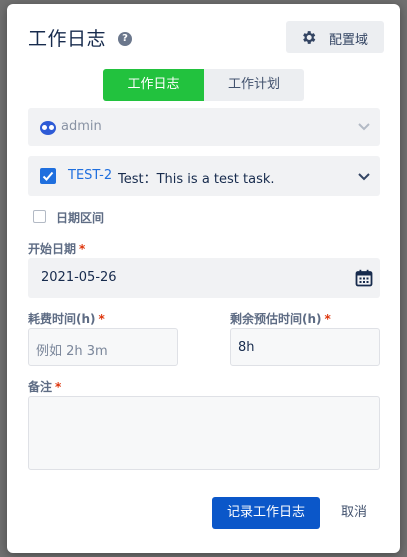 This screenshot has height=557, width=407. I want to click on notes-label: 备注 *, so click(44, 386).